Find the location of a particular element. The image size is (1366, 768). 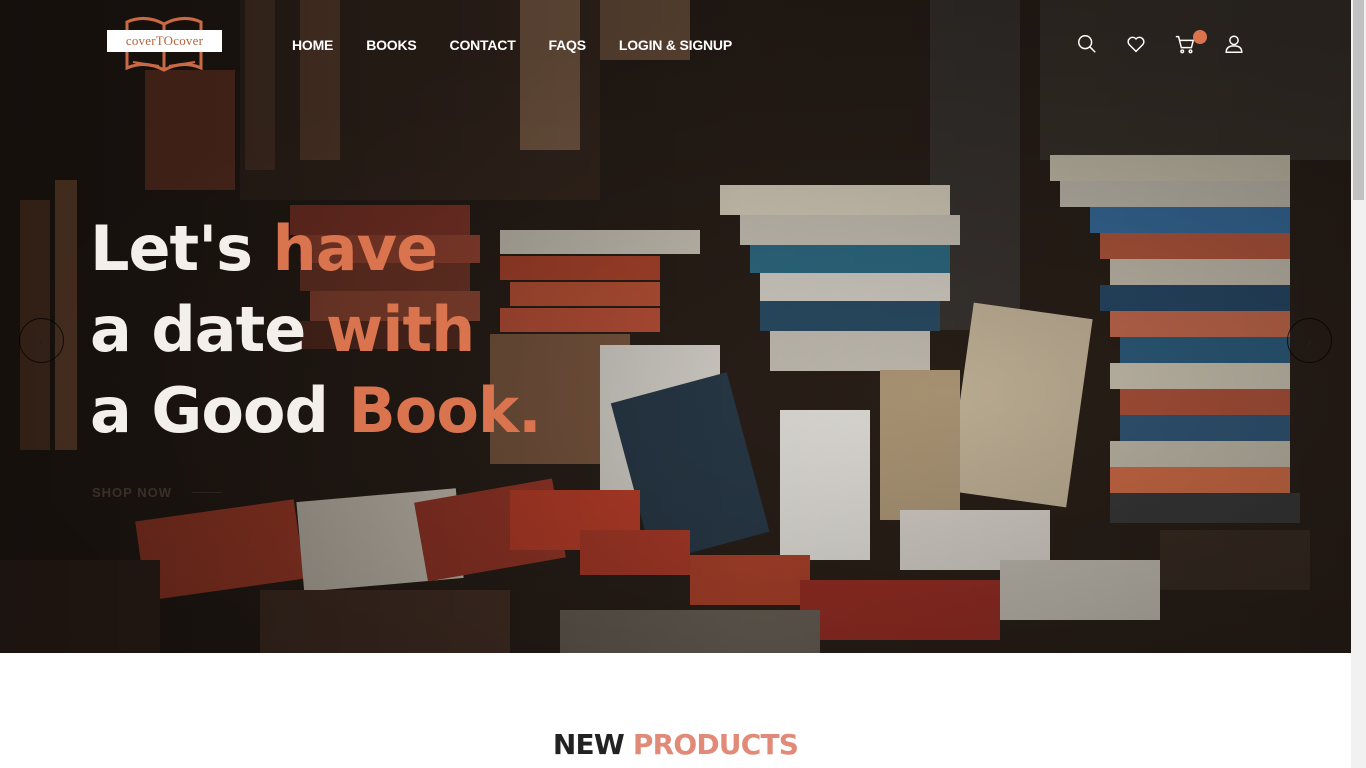

main-nav: HOME BOOKS CONTACT FAQS LOGIN & SIGNUP is located at coordinates (528, 45).